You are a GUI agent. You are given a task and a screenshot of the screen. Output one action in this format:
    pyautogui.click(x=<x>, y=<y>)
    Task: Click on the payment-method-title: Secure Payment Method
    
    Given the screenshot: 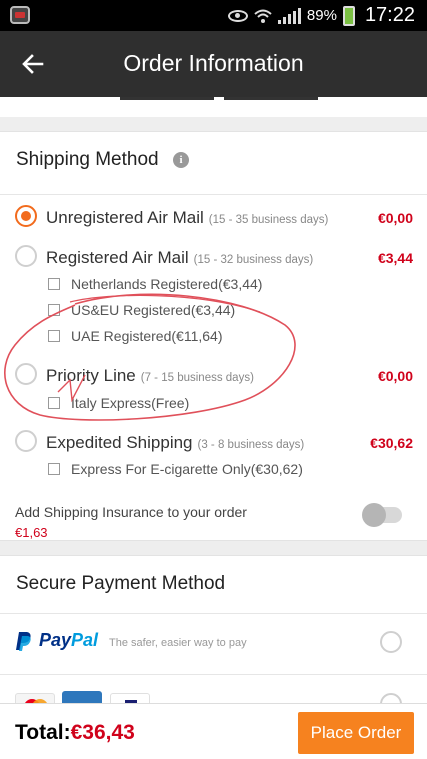 What is the action you would take?
    pyautogui.click(x=121, y=583)
    